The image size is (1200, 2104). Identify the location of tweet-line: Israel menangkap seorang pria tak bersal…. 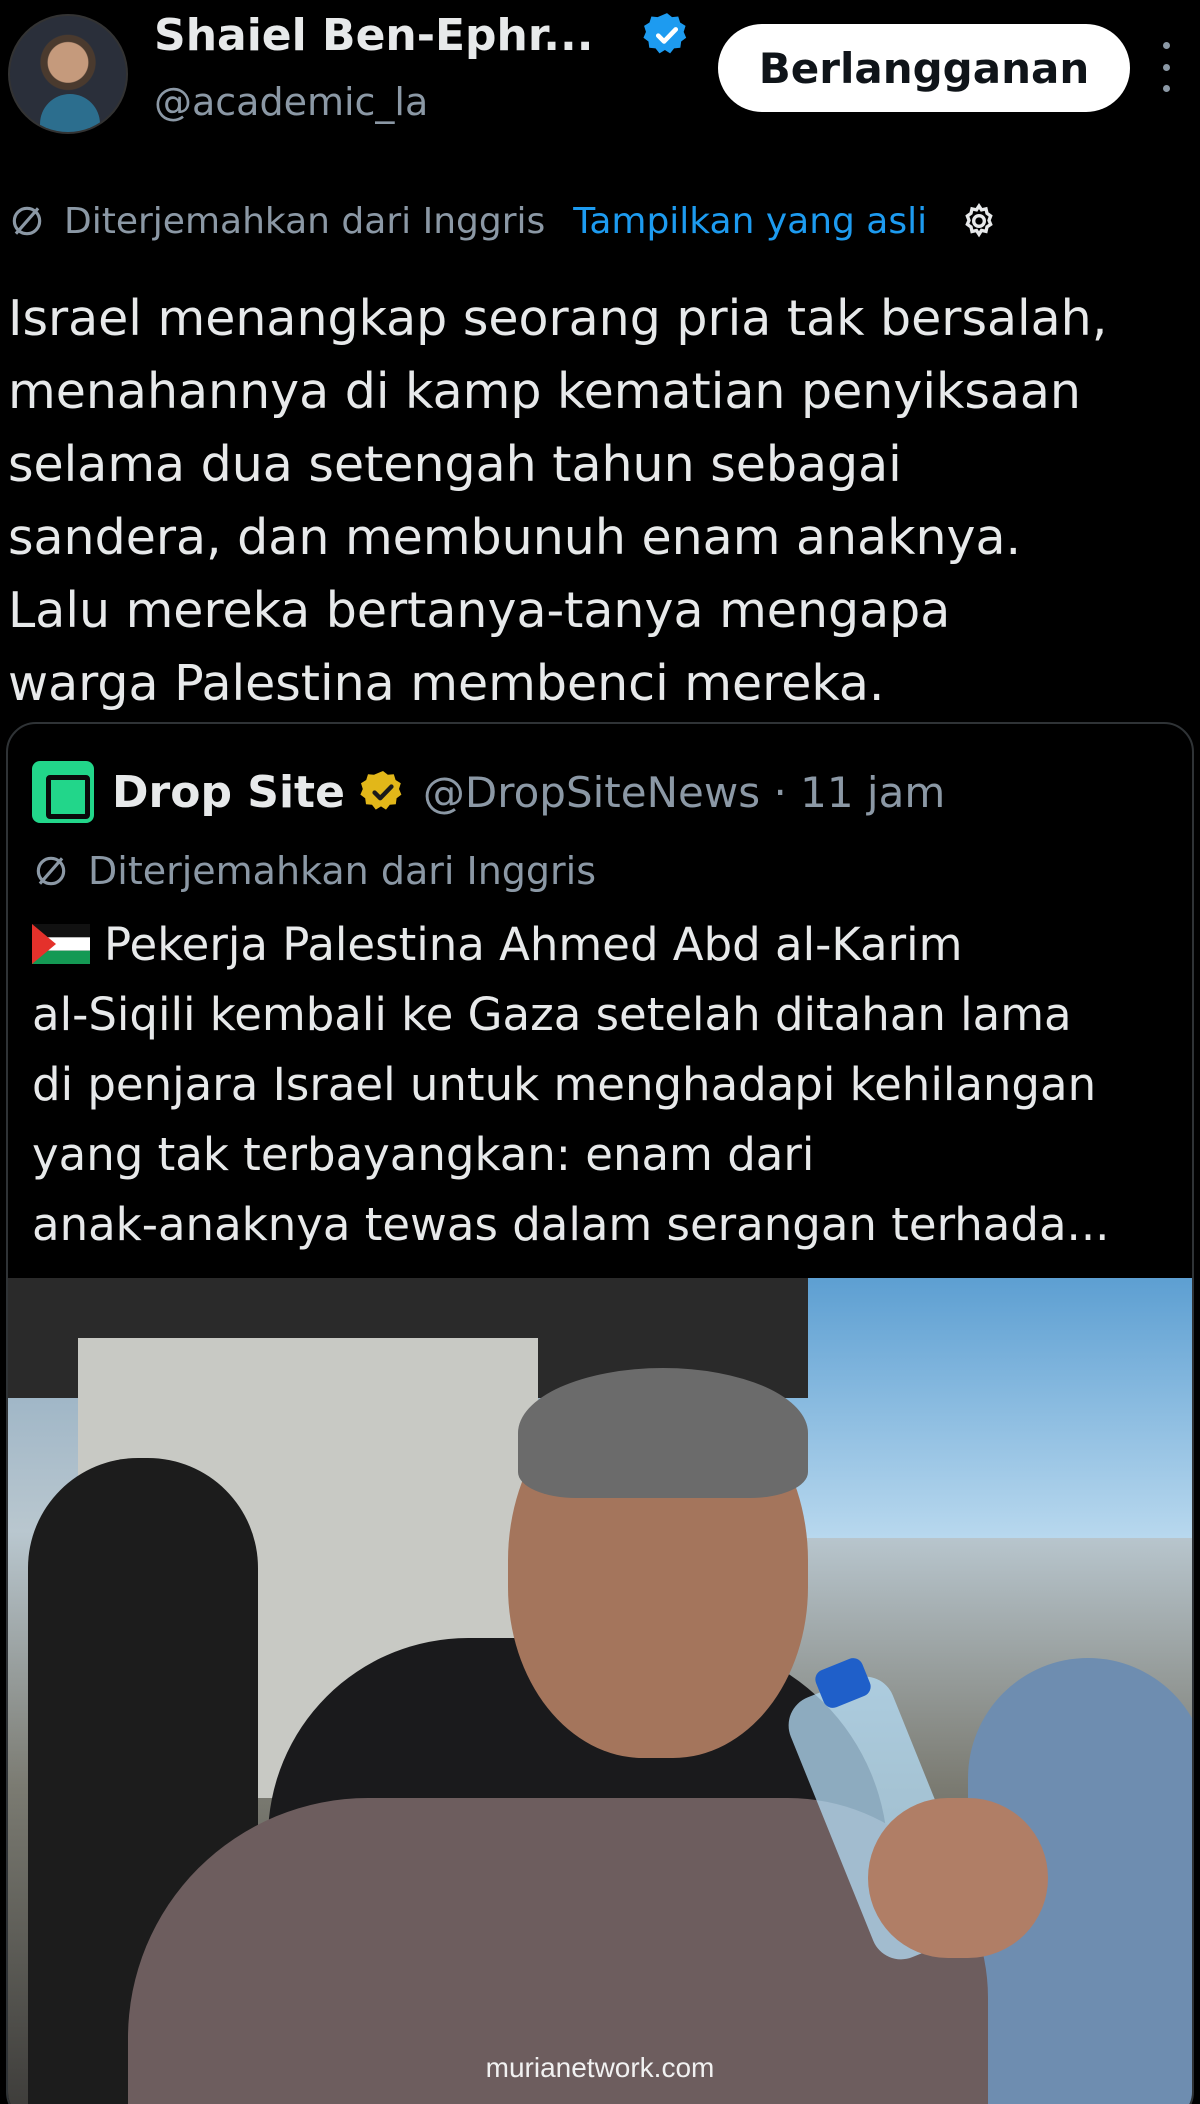
(558, 318).